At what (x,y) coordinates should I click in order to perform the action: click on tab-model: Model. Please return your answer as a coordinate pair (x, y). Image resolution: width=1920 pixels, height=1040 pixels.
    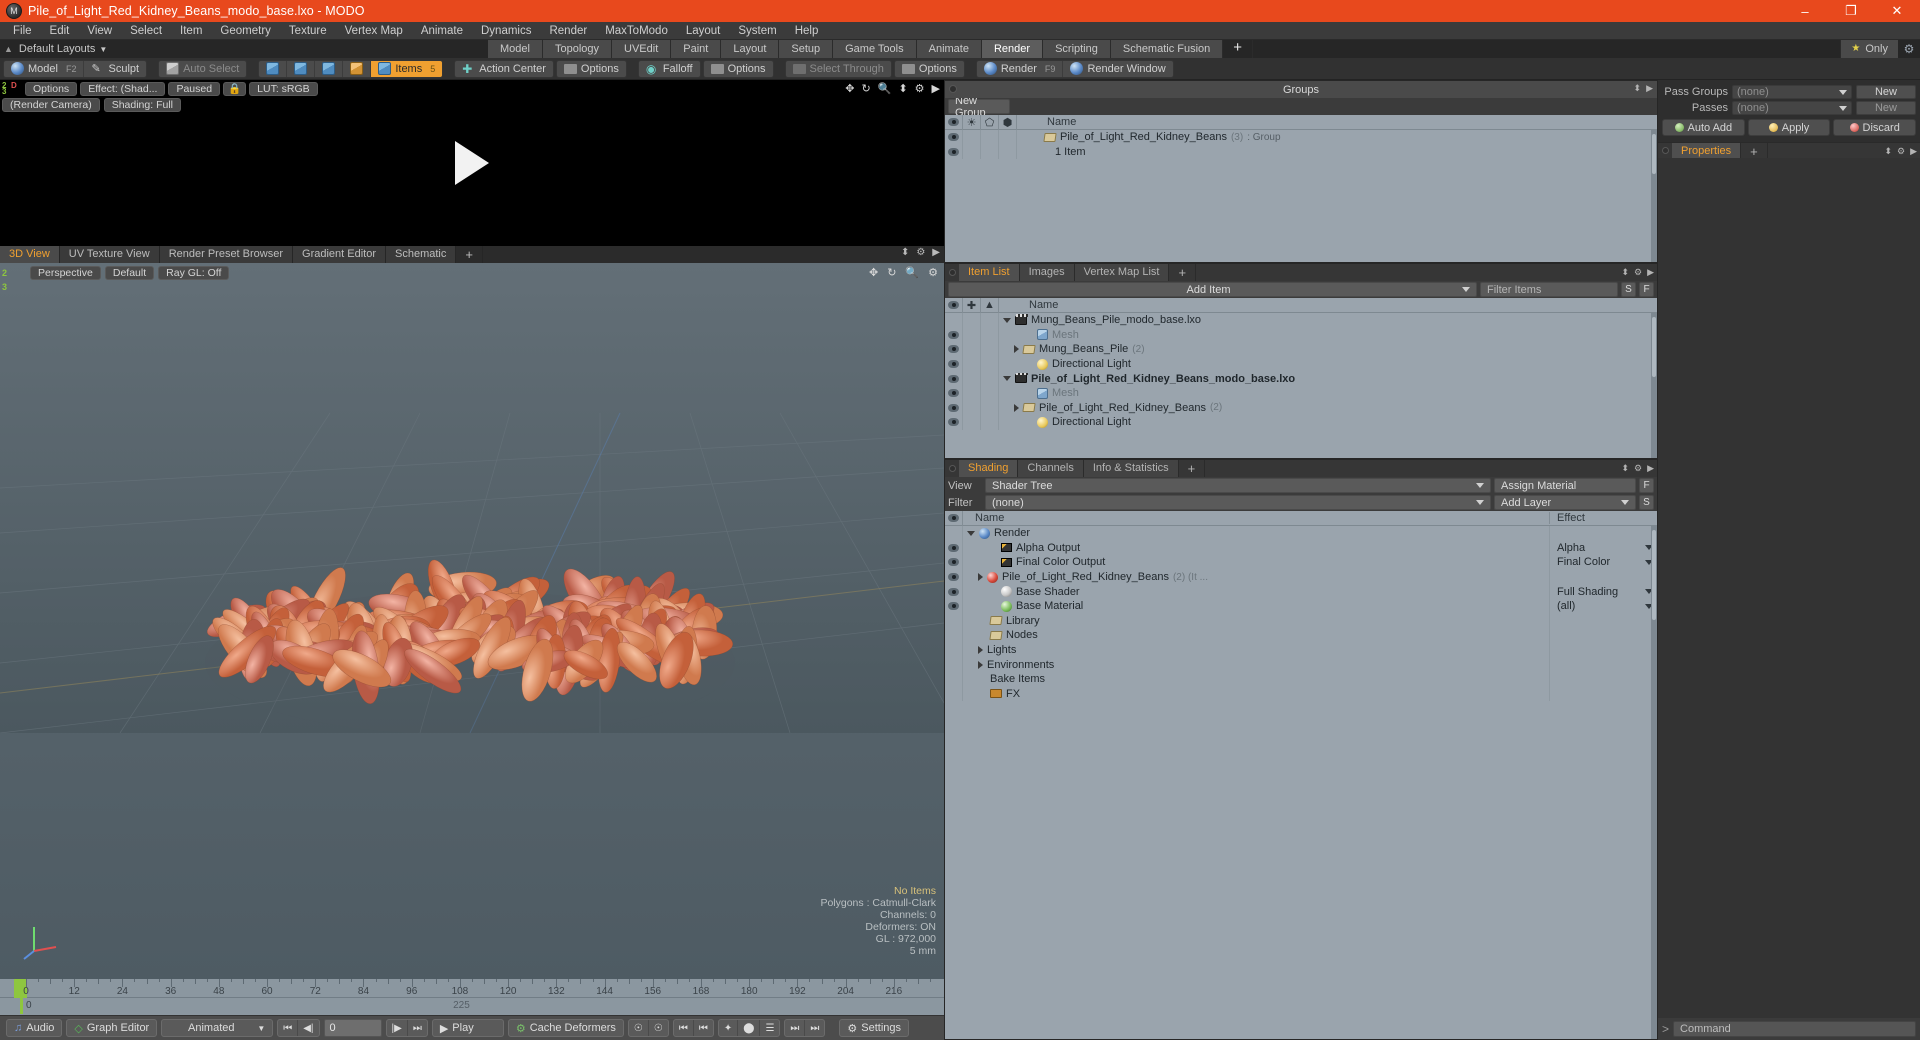
    Looking at the image, I should click on (515, 49).